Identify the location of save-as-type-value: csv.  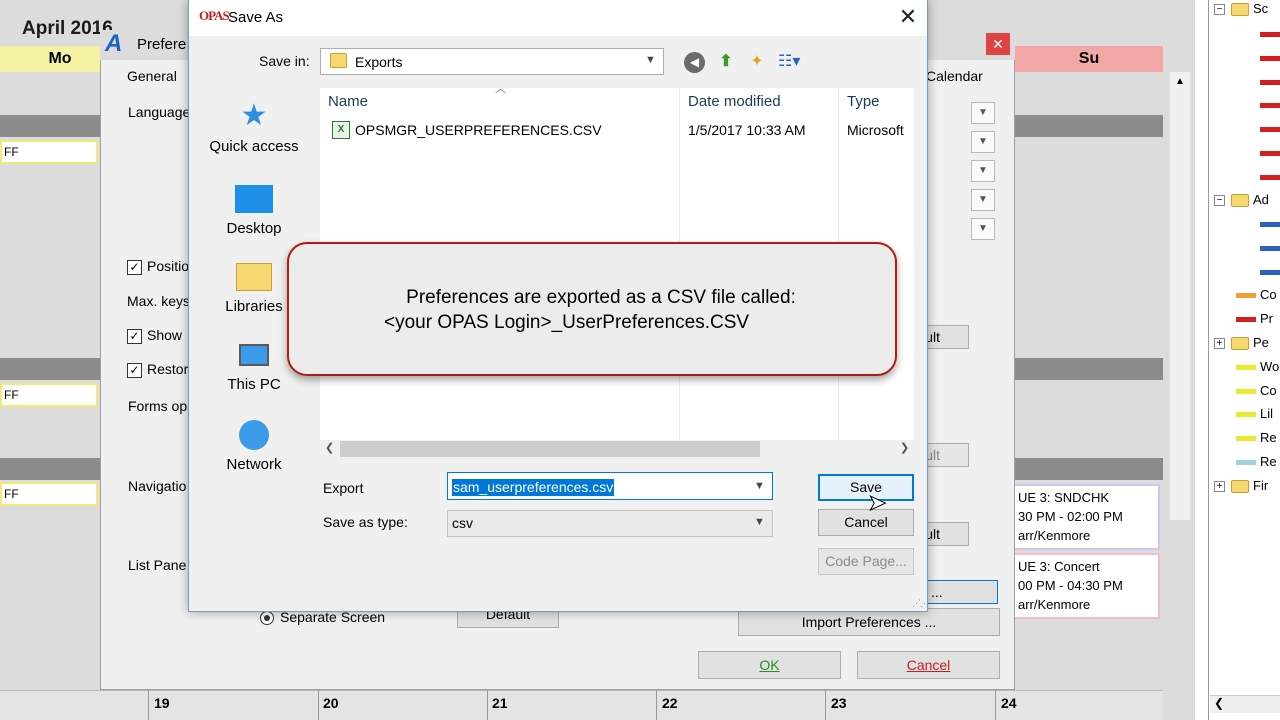
(462, 523).